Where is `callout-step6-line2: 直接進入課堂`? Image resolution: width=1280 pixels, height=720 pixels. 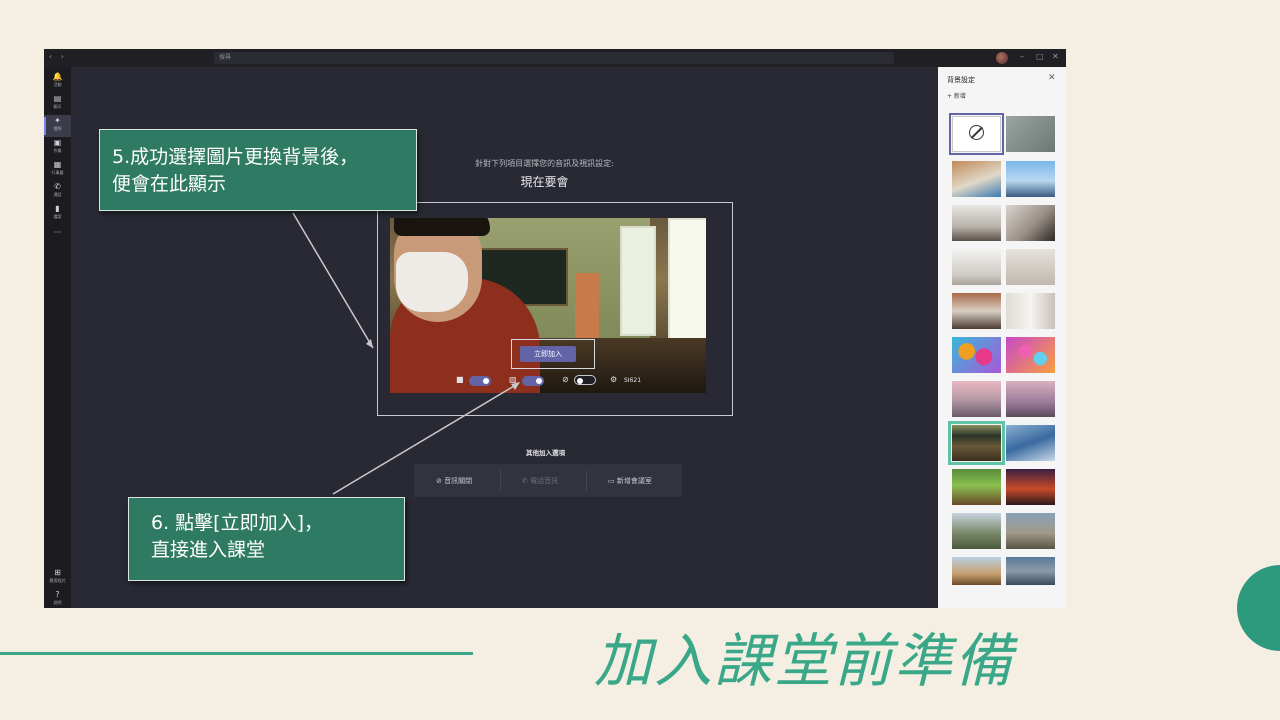 callout-step6-line2: 直接進入課堂 is located at coordinates (208, 550).